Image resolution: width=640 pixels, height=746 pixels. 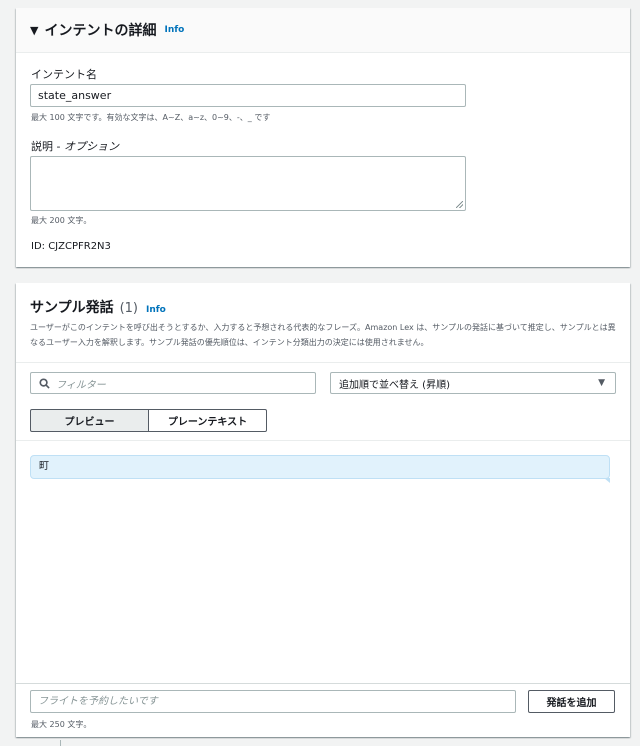 I want to click on description-label-text: 説明 -, so click(x=47, y=146).